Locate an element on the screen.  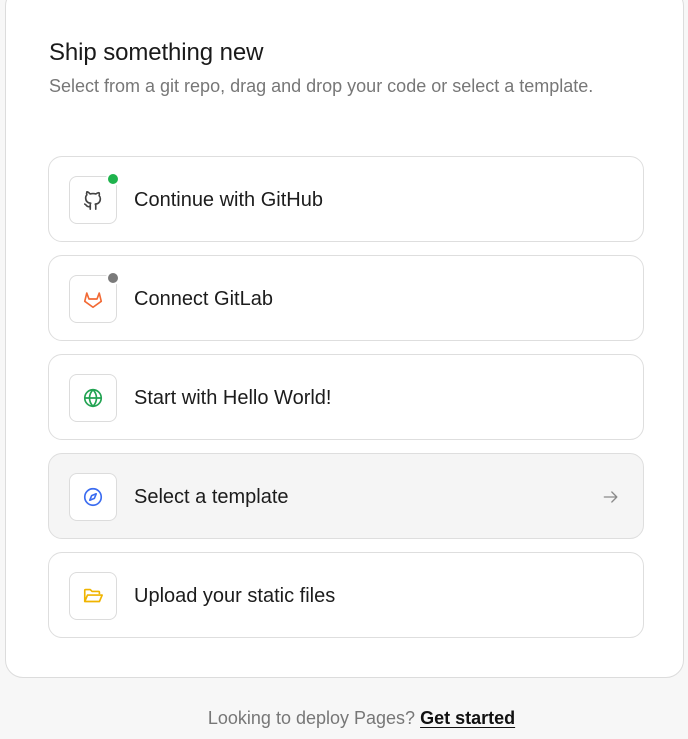
globe-icon-box is located at coordinates (93, 398).